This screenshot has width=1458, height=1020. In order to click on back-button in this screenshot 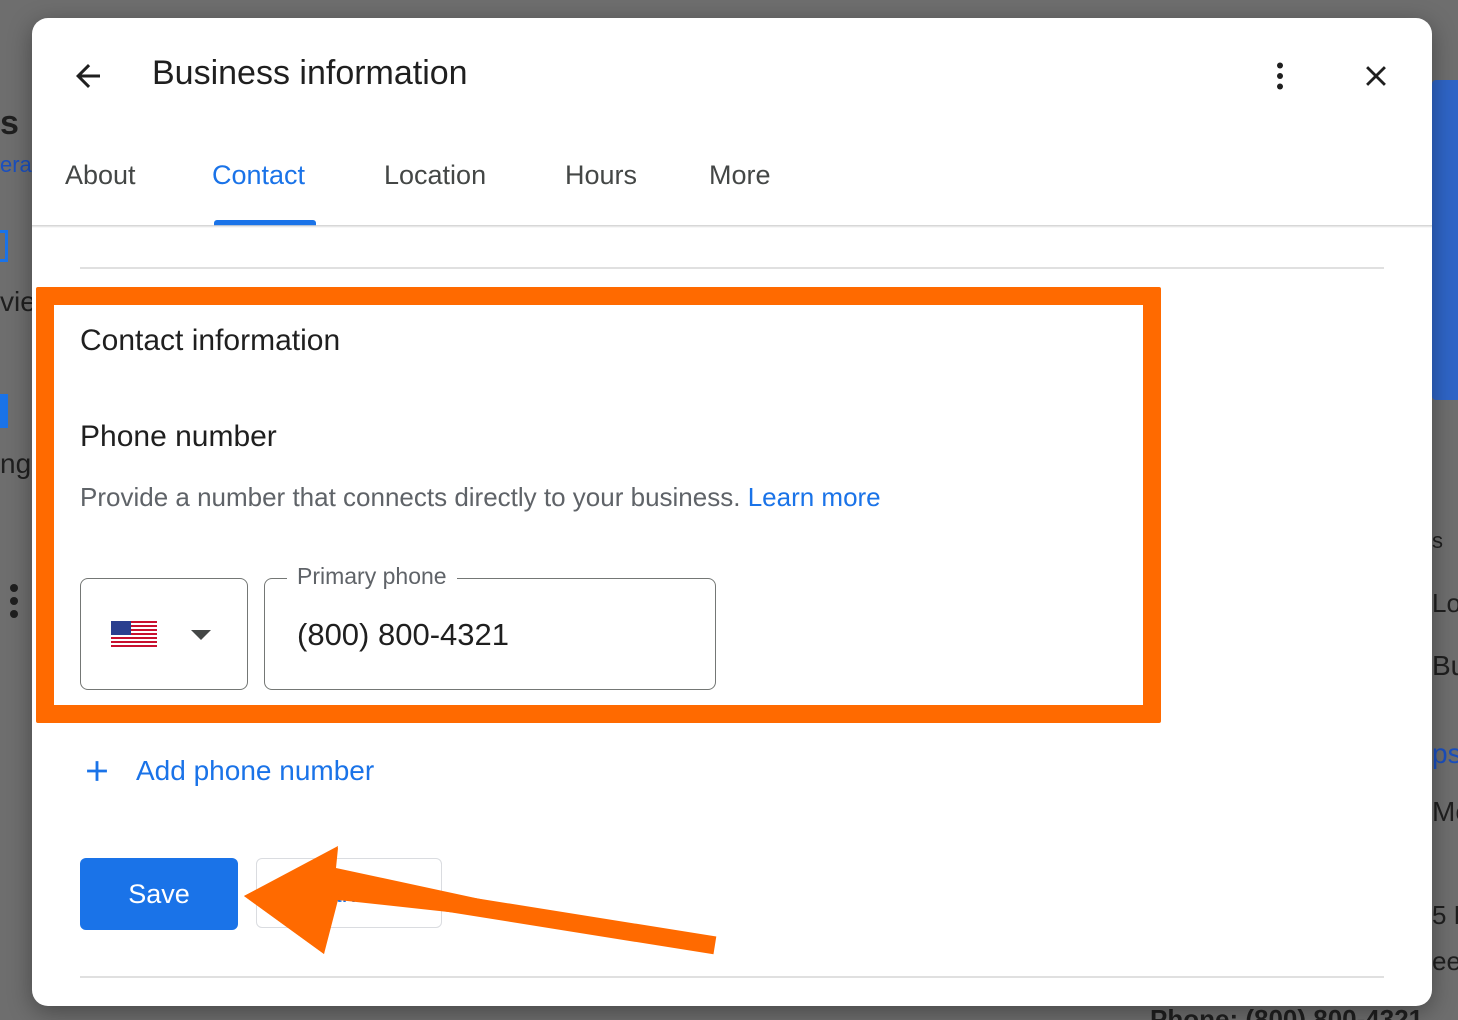, I will do `click(88, 76)`.